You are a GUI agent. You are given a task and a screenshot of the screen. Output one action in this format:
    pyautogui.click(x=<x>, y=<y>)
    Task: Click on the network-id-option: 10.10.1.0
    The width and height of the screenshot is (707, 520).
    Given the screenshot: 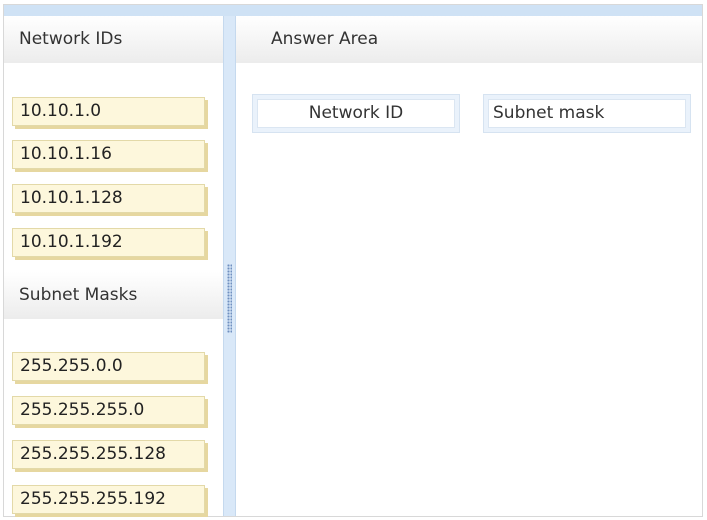 What is the action you would take?
    pyautogui.click(x=108, y=111)
    